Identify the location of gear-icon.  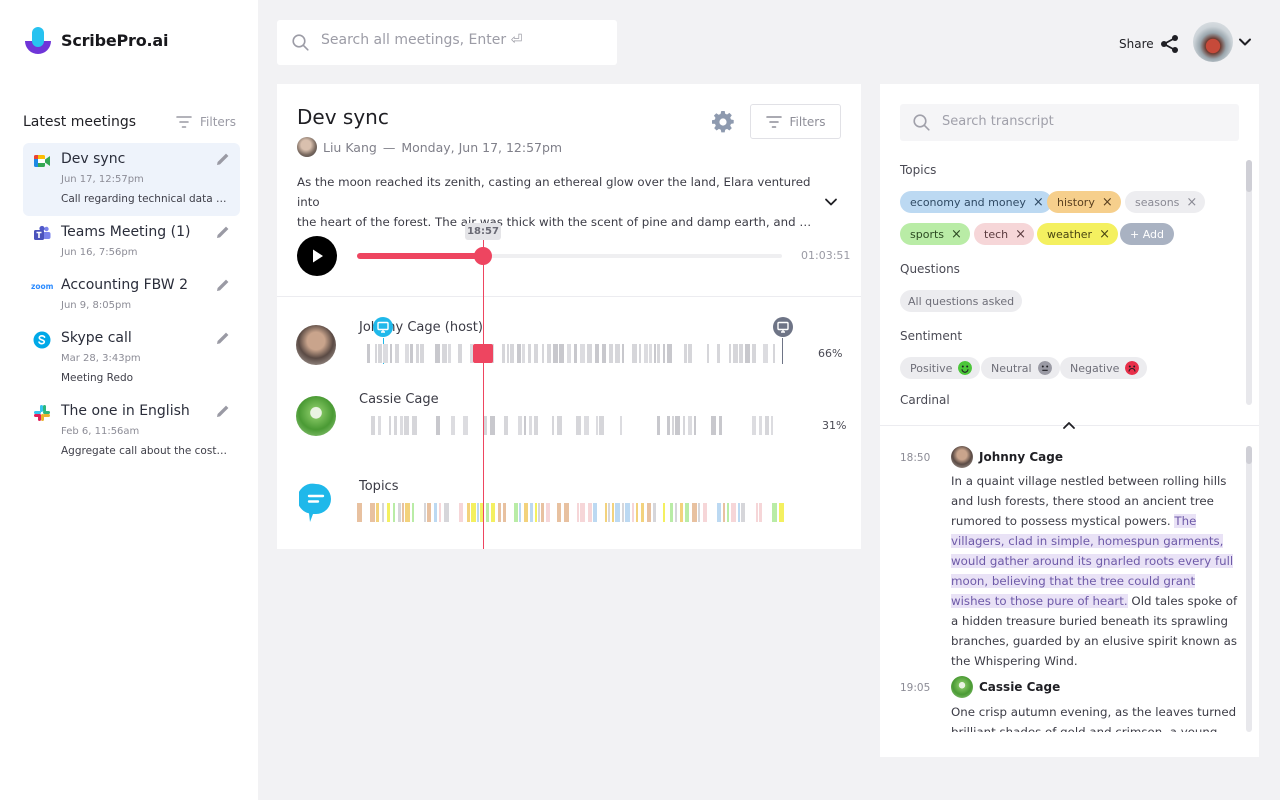
(723, 122).